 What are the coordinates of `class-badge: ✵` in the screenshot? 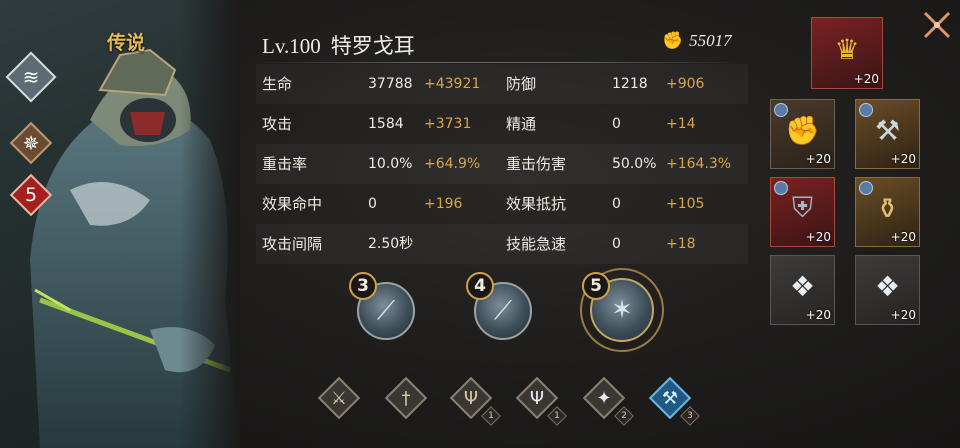 It's located at (31, 143).